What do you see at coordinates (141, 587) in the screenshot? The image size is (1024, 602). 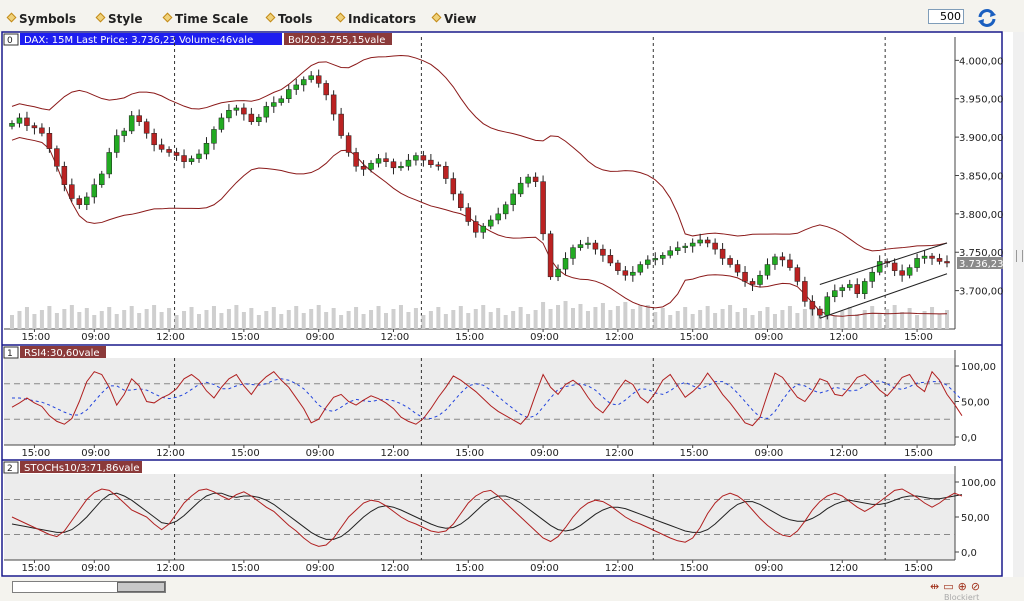 I see `scroll-thumb` at bounding box center [141, 587].